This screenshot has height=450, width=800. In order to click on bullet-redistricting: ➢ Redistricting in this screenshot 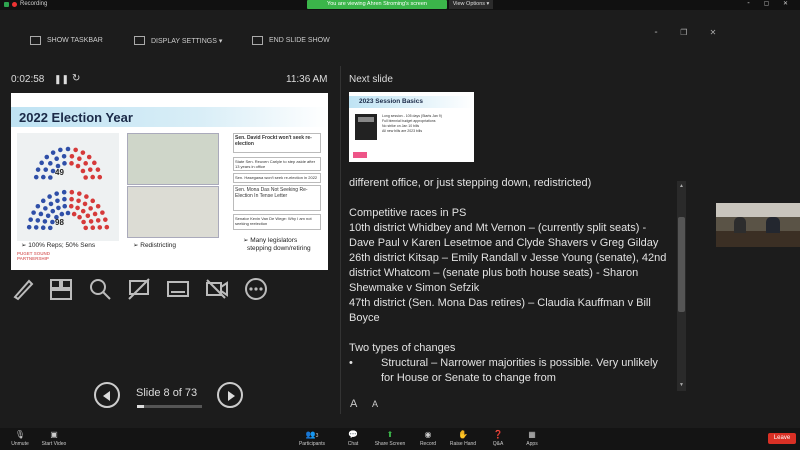, I will do `click(155, 245)`.